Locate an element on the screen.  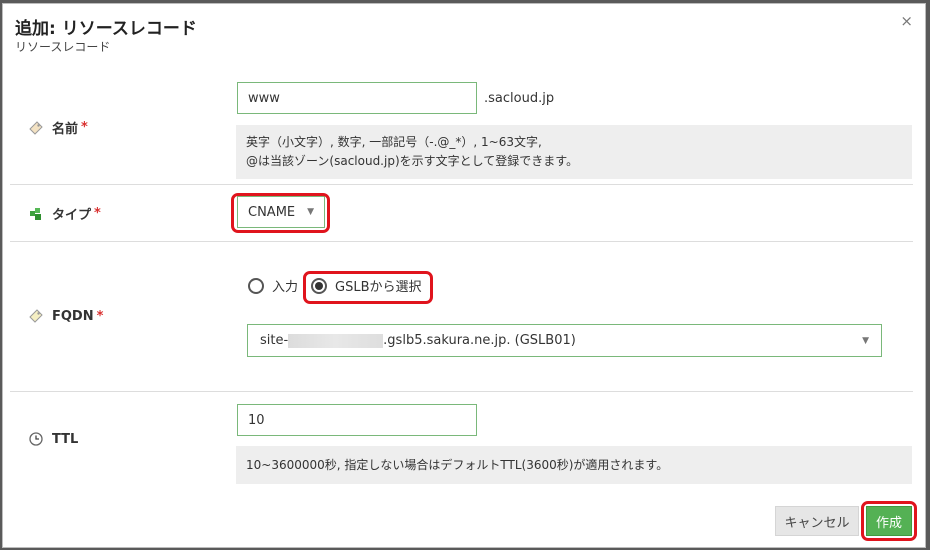
highlight-gslb-radio is located at coordinates (368, 287).